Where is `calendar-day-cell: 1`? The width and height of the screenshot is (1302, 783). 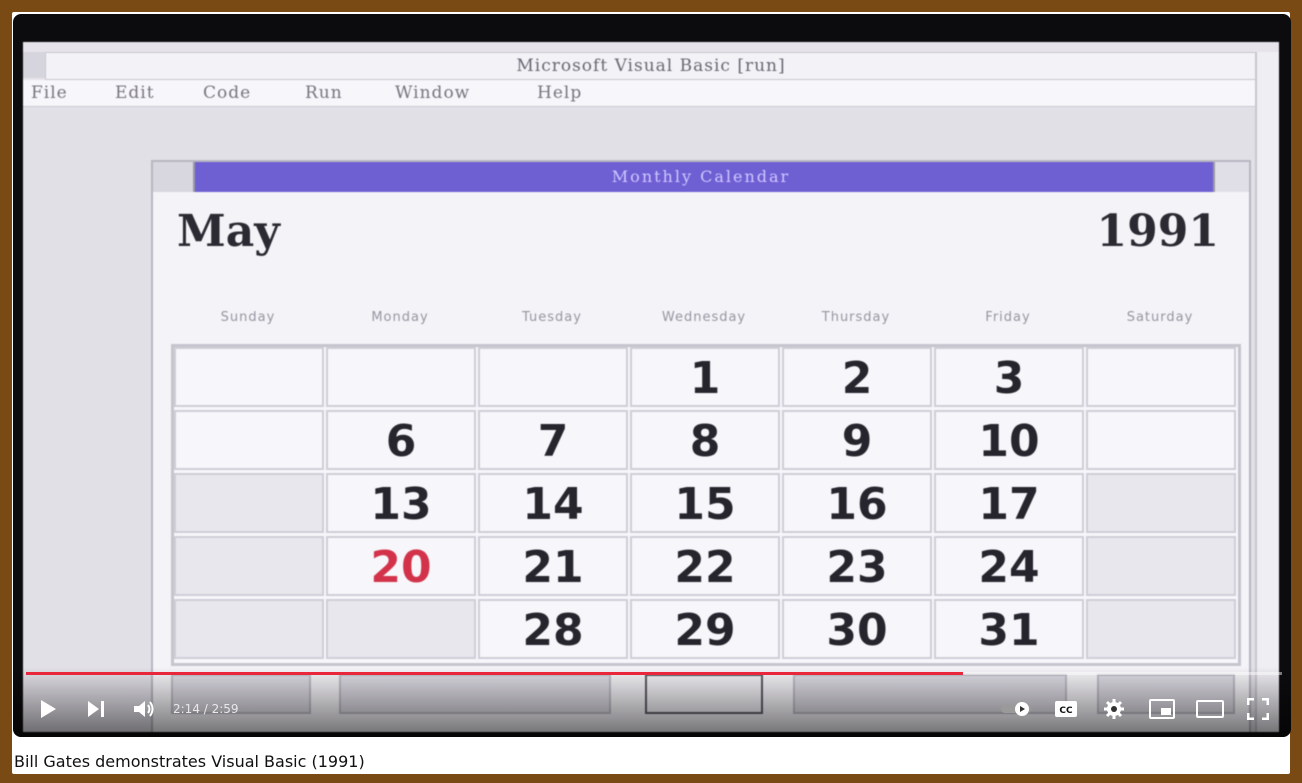 calendar-day-cell: 1 is located at coordinates (705, 377).